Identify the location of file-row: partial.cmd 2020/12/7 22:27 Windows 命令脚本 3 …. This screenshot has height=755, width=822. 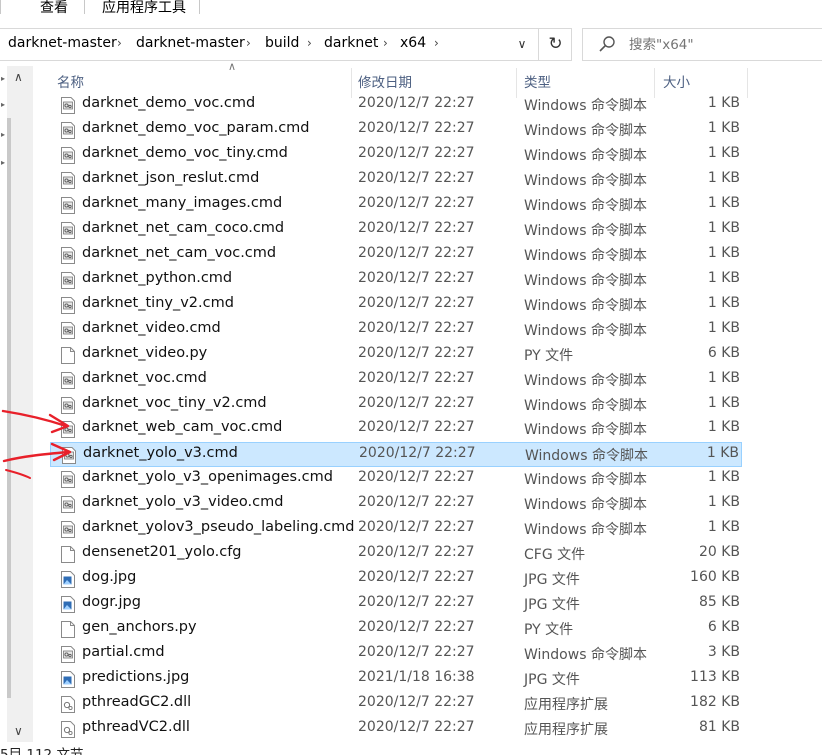
(396, 654).